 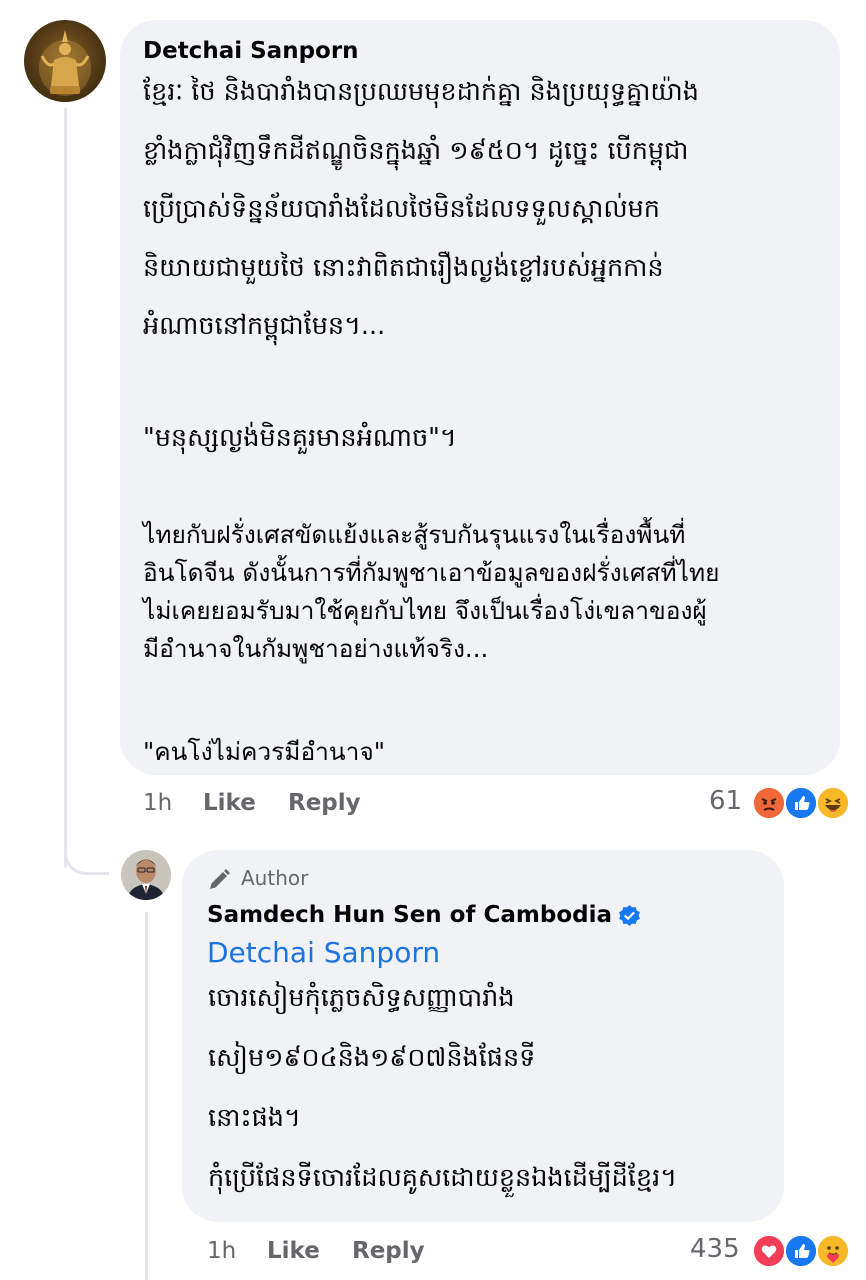 I want to click on reply-timestamp: 1h, so click(x=221, y=1251).